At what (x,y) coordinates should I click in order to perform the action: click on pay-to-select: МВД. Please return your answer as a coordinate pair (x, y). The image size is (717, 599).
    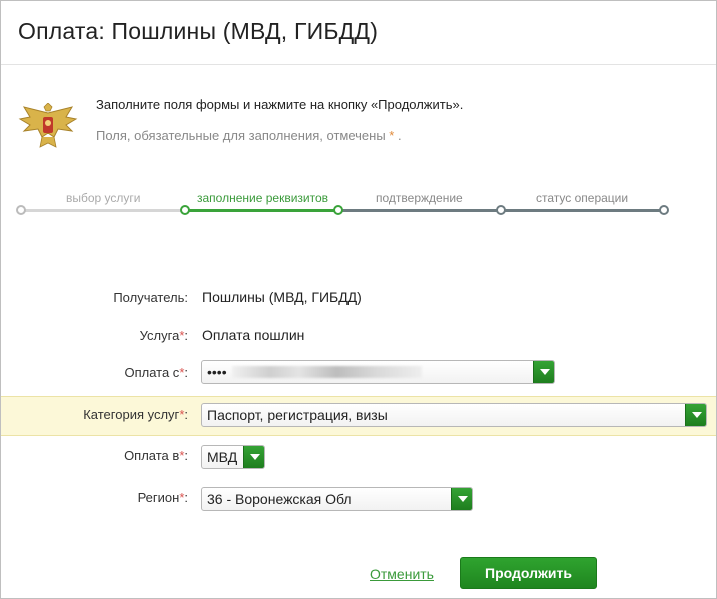
    Looking at the image, I should click on (233, 457).